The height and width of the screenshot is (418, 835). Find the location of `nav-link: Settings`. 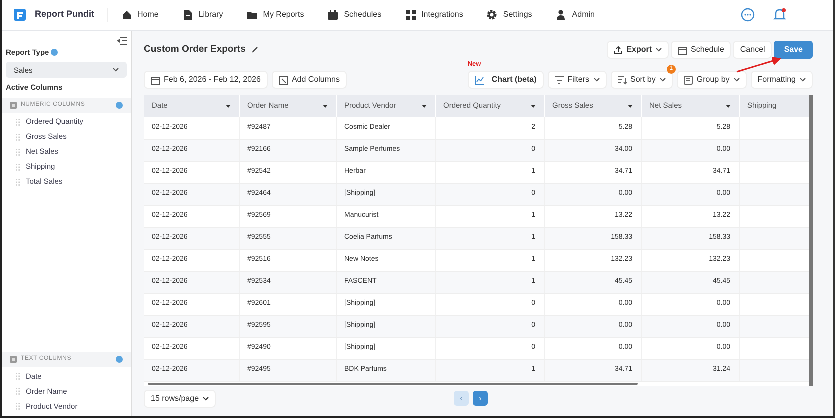

nav-link: Settings is located at coordinates (509, 15).